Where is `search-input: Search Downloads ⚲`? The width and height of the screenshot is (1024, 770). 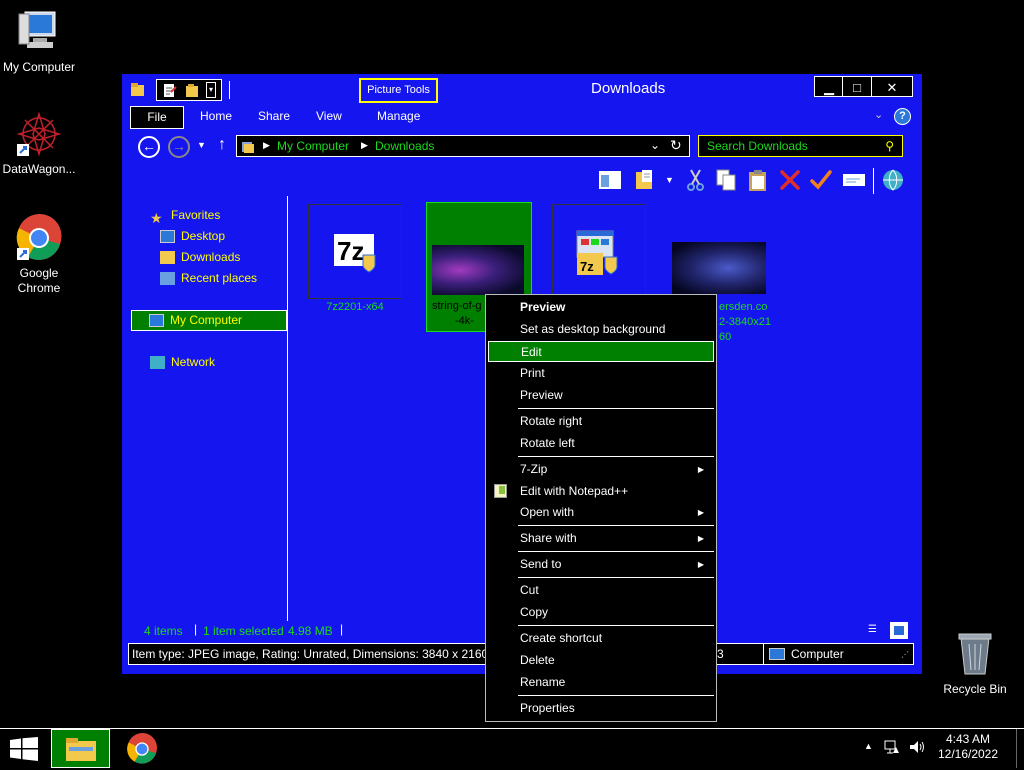 search-input: Search Downloads ⚲ is located at coordinates (800, 146).